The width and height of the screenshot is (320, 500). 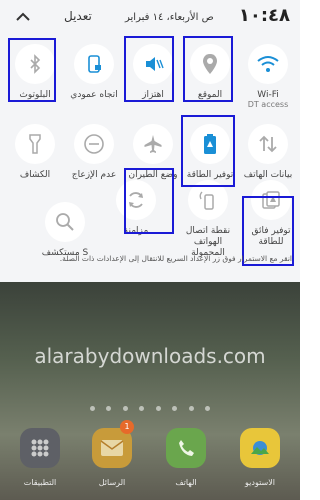 What do you see at coordinates (40, 482) in the screenshot?
I see `app-label: التطبيقات` at bounding box center [40, 482].